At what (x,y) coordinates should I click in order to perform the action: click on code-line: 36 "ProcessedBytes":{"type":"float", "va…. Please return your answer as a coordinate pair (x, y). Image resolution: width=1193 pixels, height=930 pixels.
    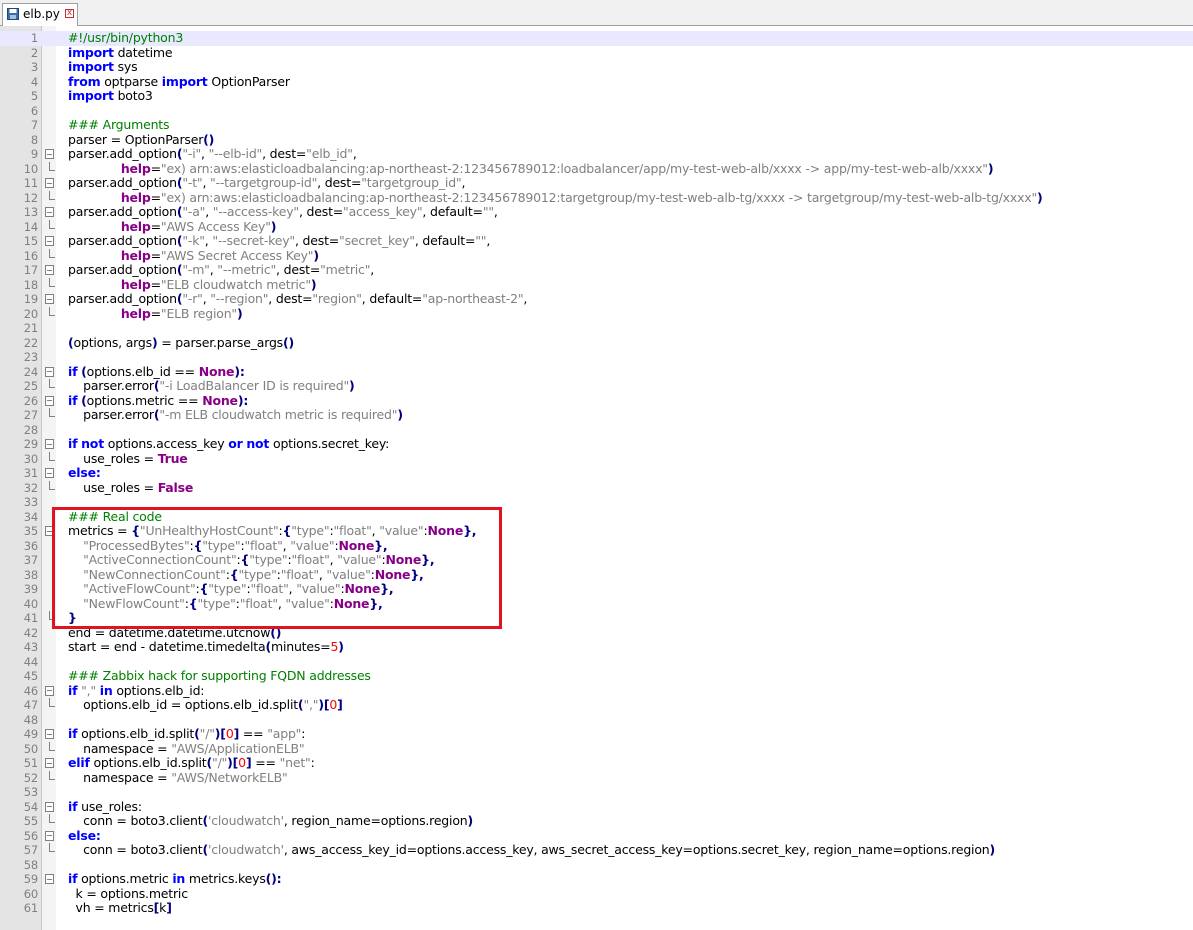
    Looking at the image, I should click on (596, 546).